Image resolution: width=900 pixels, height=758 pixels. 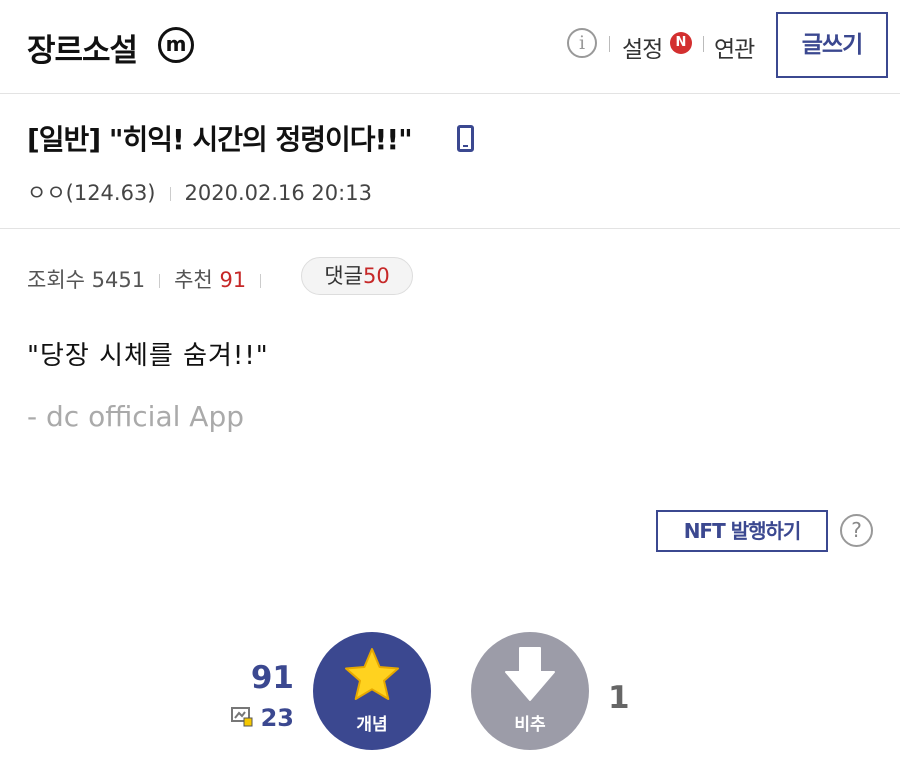 What do you see at coordinates (193, 280) in the screenshot?
I see `recommend-label: 추천` at bounding box center [193, 280].